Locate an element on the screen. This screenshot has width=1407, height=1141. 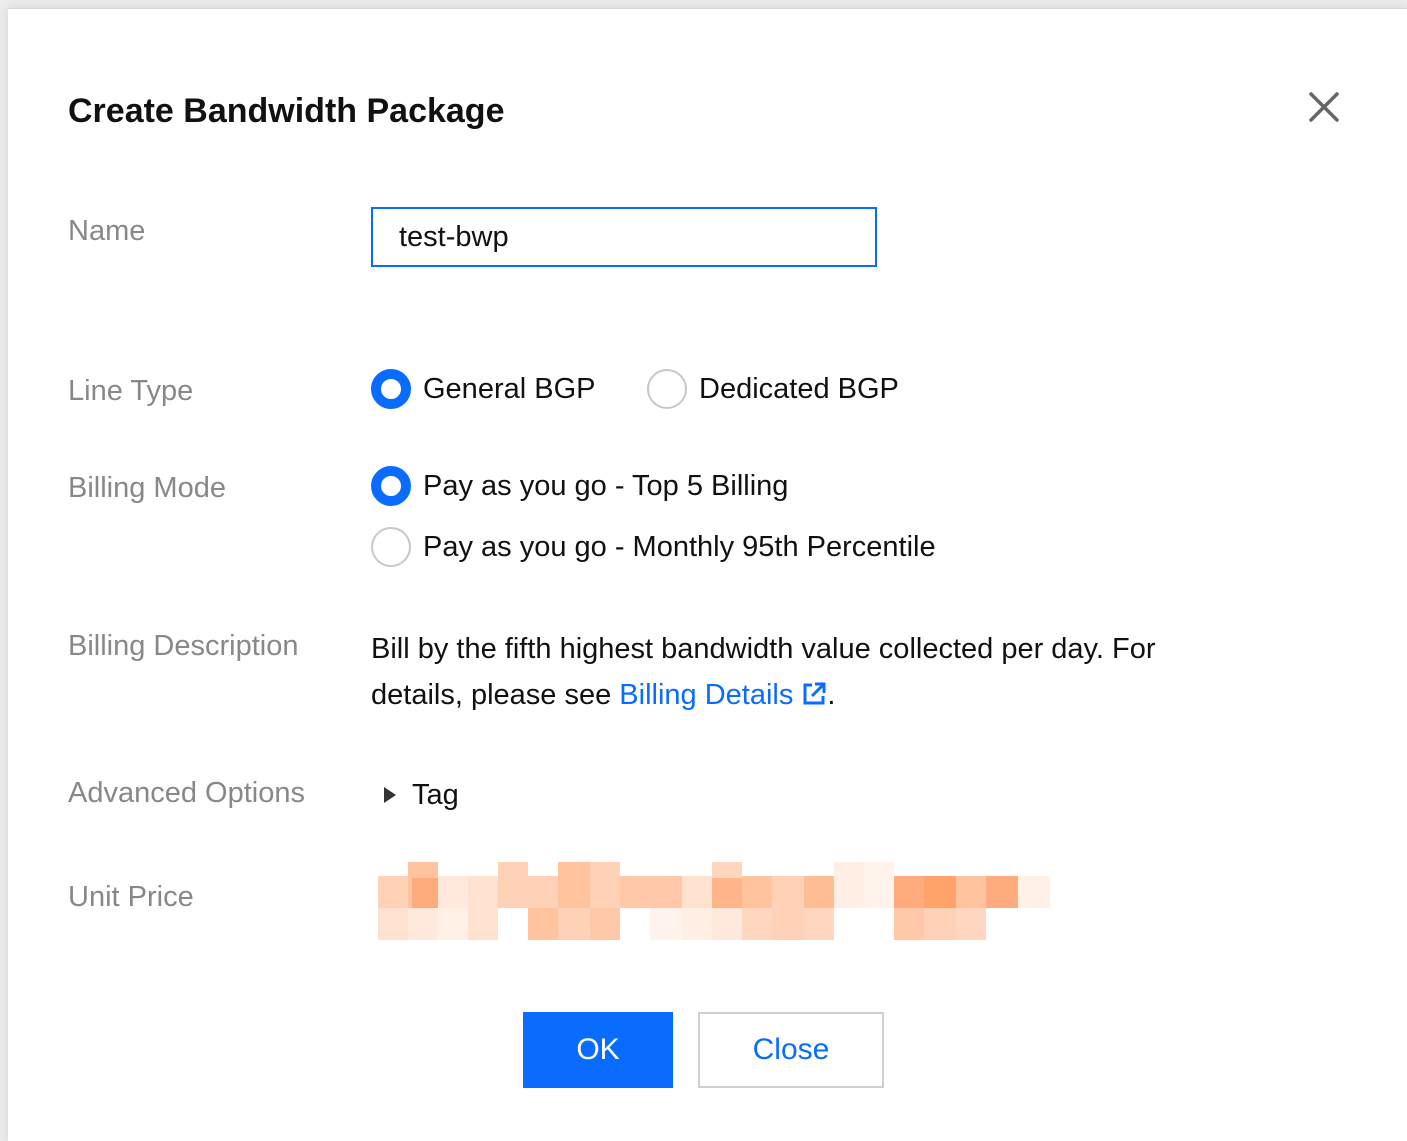
line-type-label: Line Type is located at coordinates (131, 391).